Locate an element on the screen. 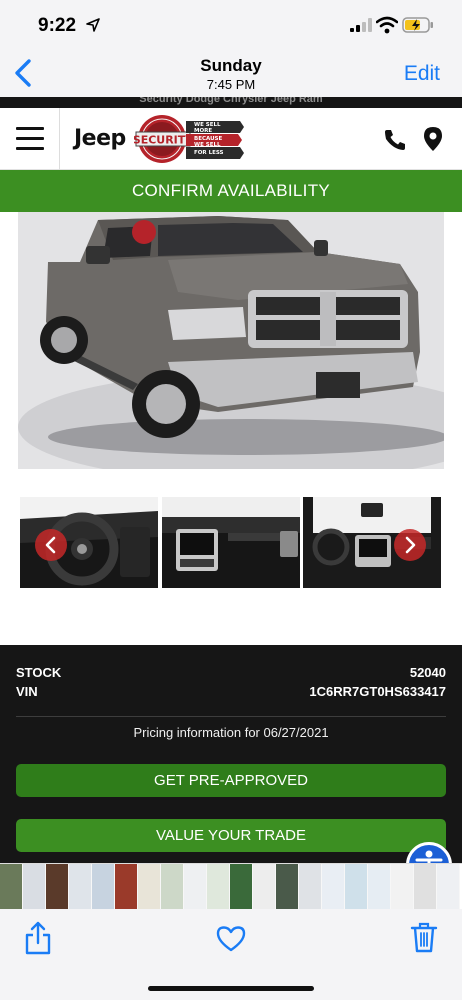 This screenshot has width=462, height=1000. carousel-next-button is located at coordinates (410, 545).